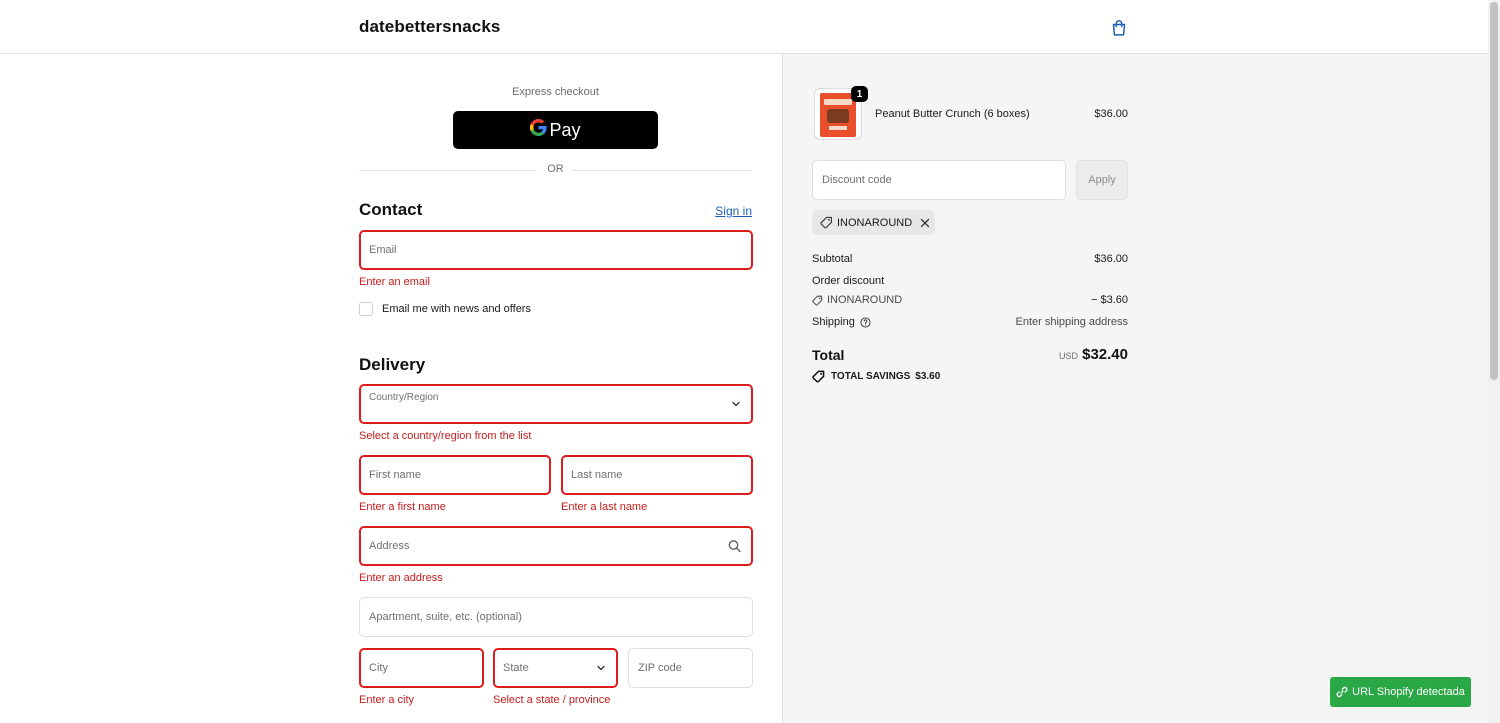 This screenshot has height=723, width=1500. What do you see at coordinates (1111, 259) in the screenshot?
I see `subtotal-value: $36.00` at bounding box center [1111, 259].